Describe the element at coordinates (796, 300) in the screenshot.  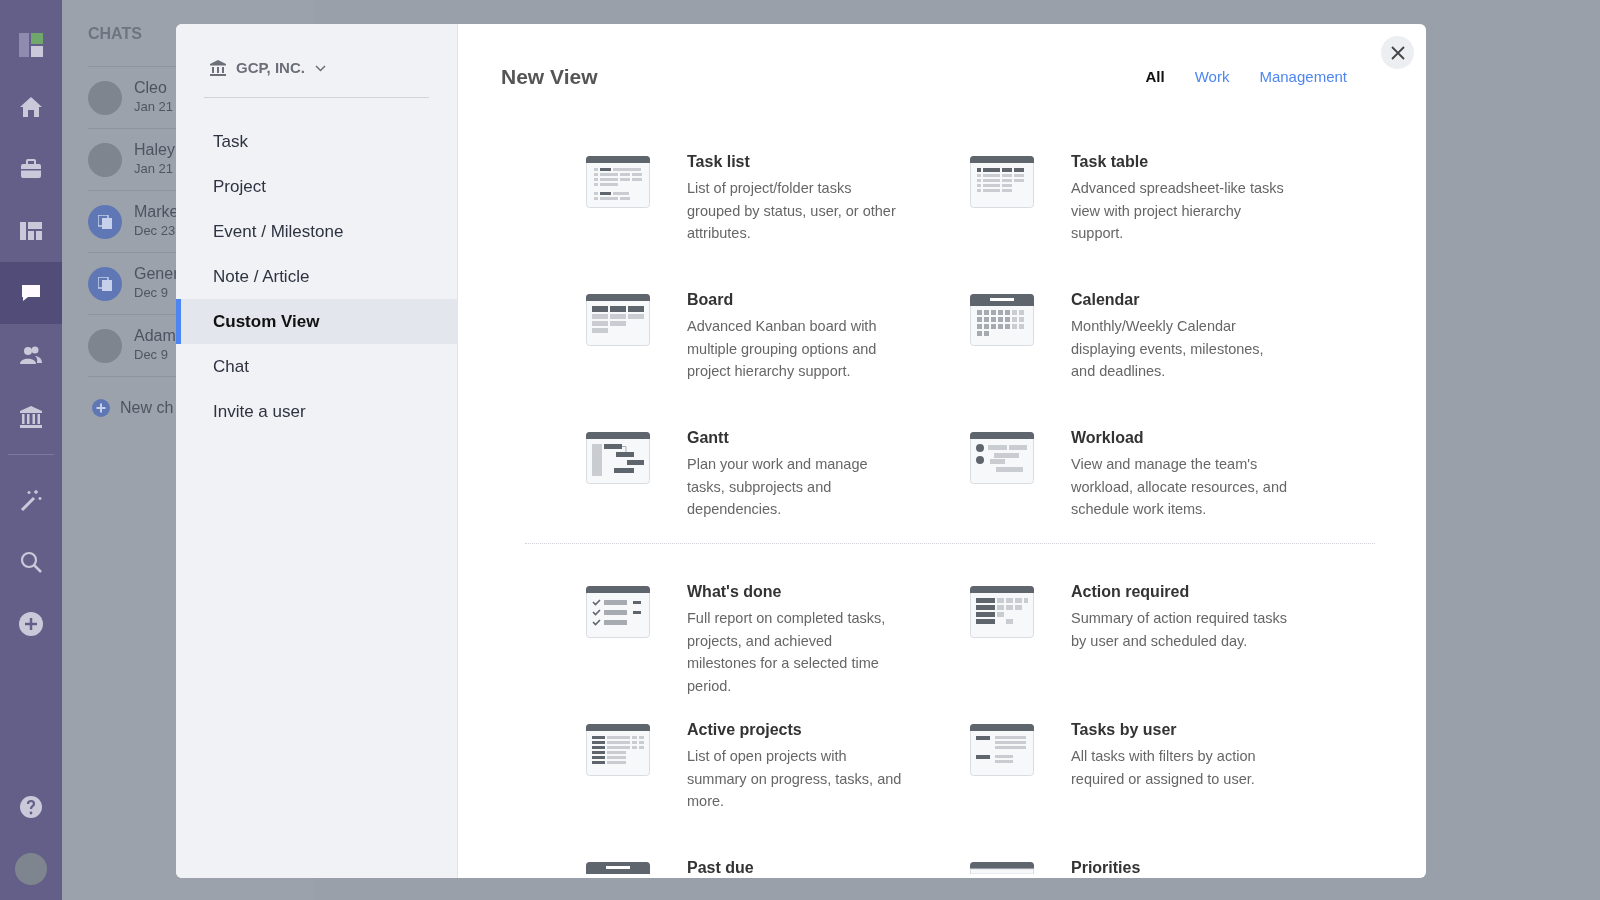
I see `view-title: Board` at that location.